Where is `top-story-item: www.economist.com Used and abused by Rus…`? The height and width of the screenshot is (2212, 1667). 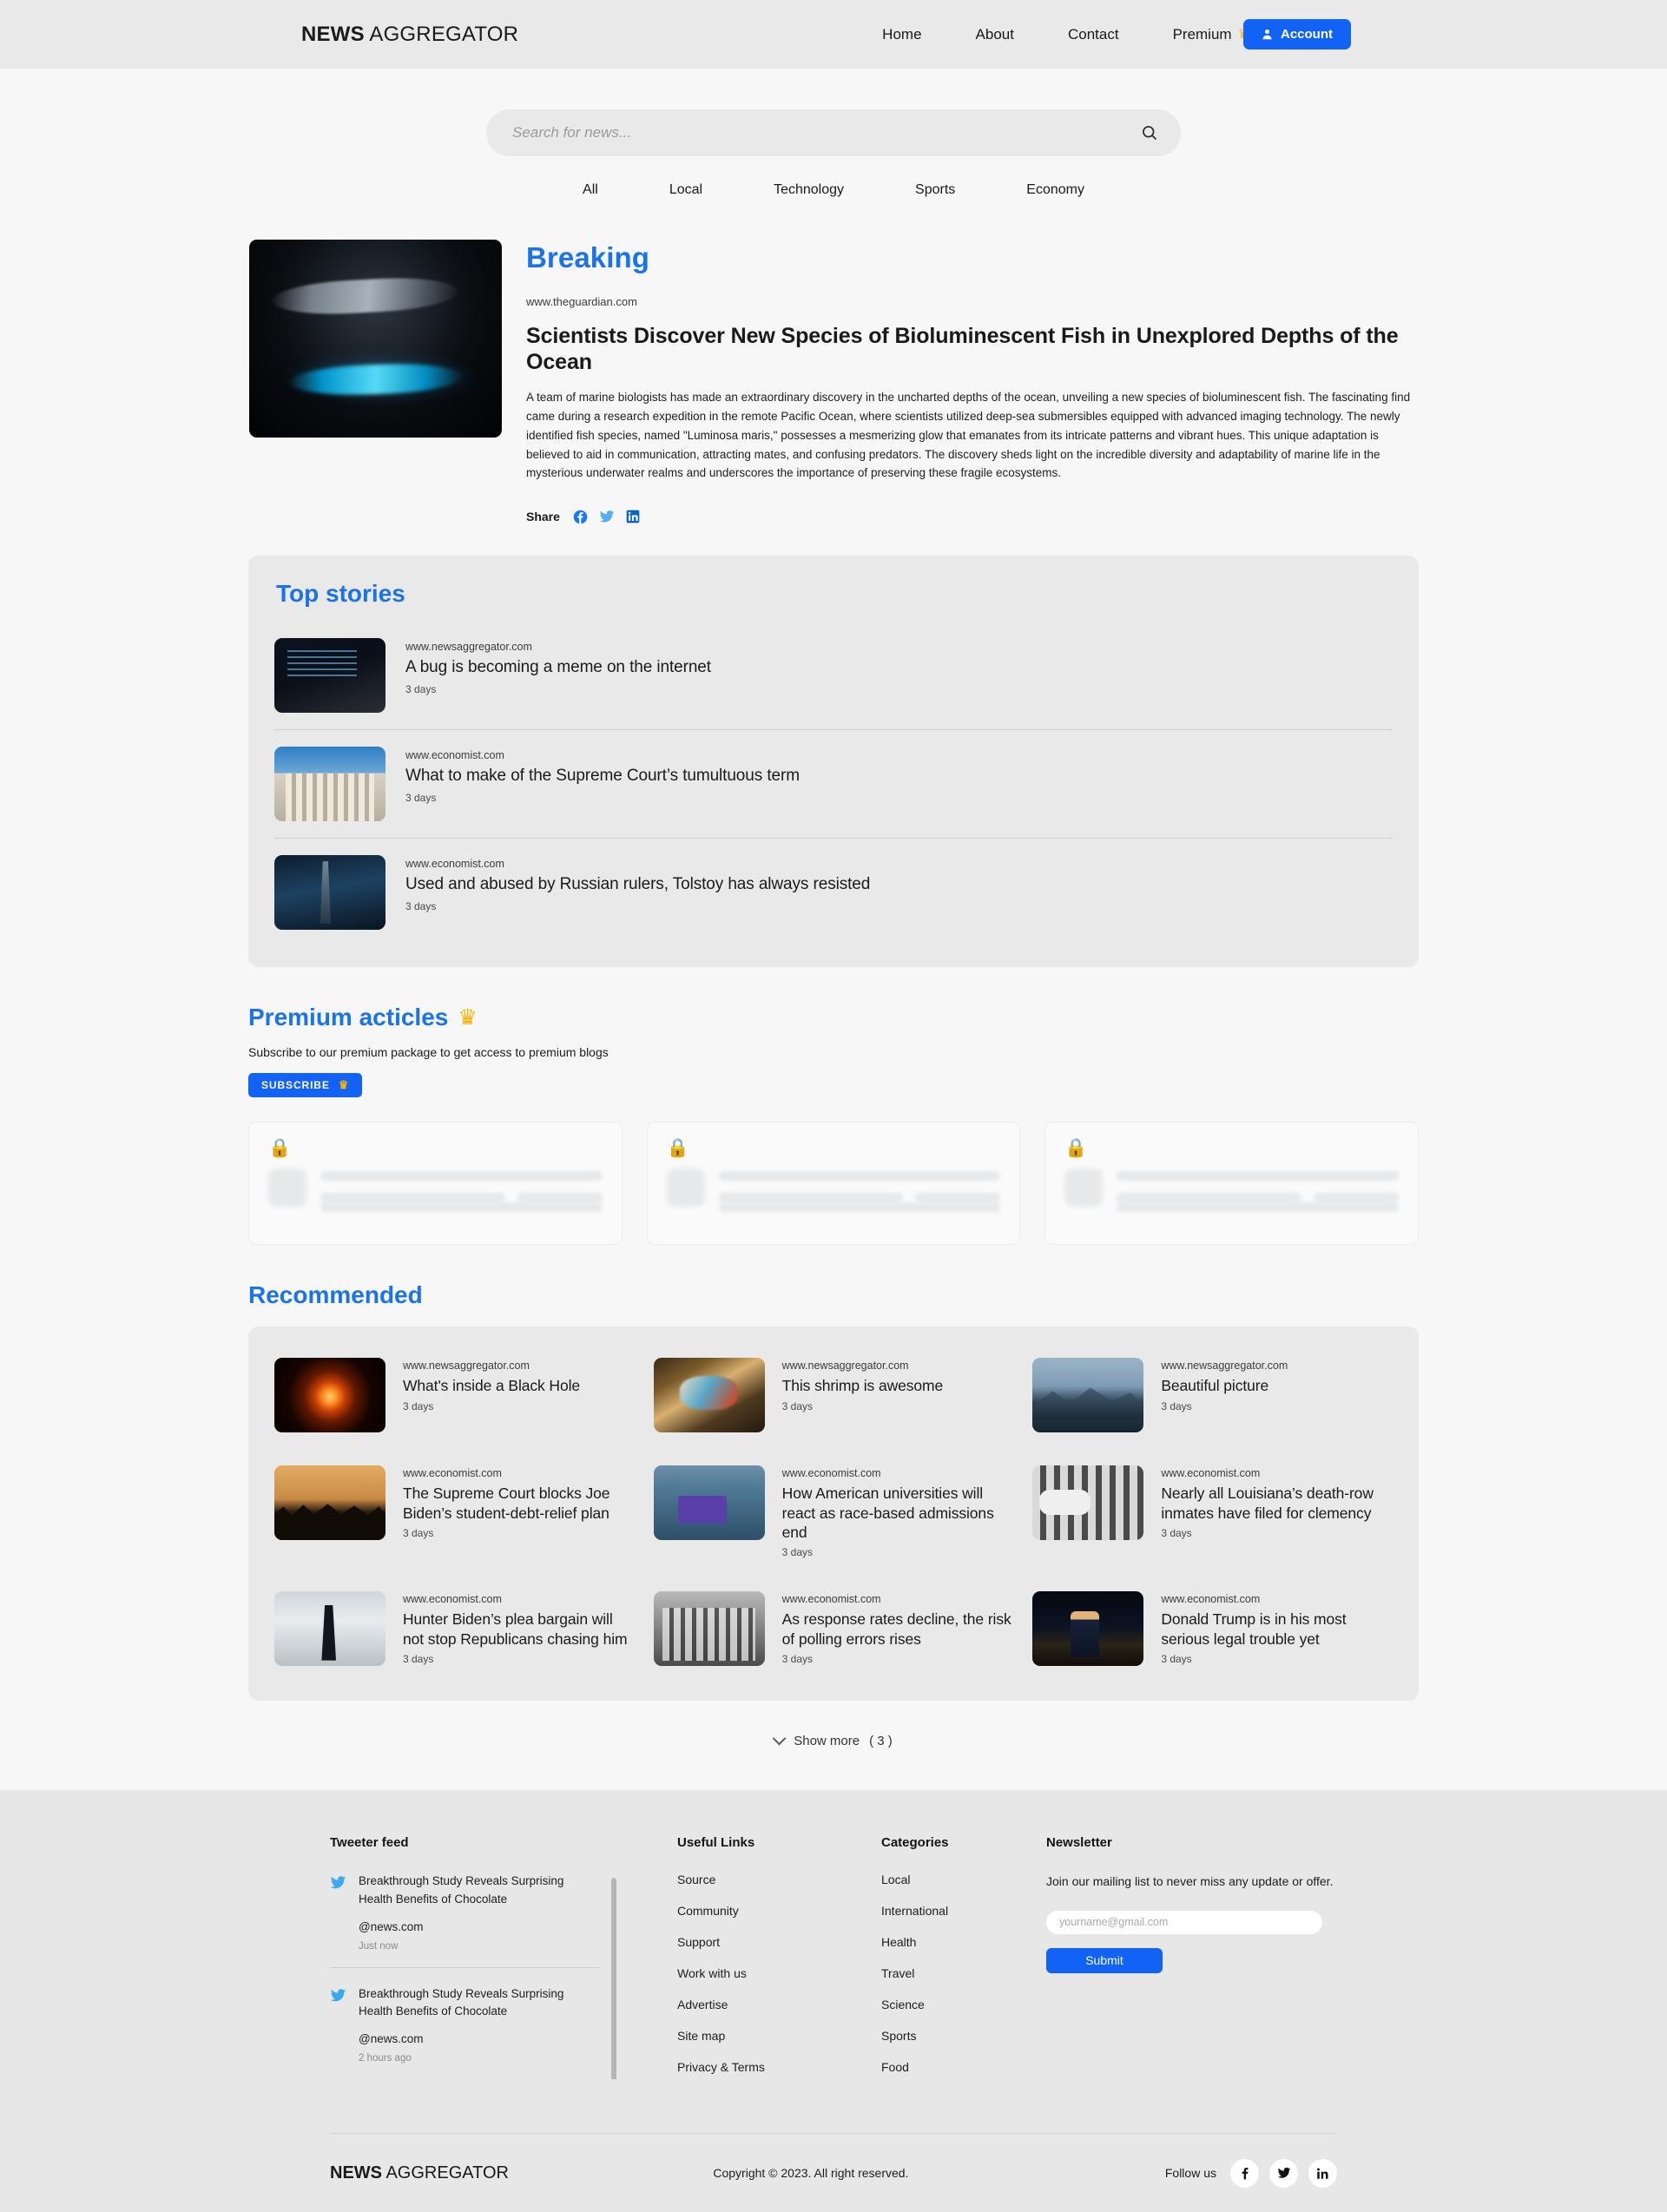 top-story-item: www.economist.com Used and abused by Rus… is located at coordinates (833, 889).